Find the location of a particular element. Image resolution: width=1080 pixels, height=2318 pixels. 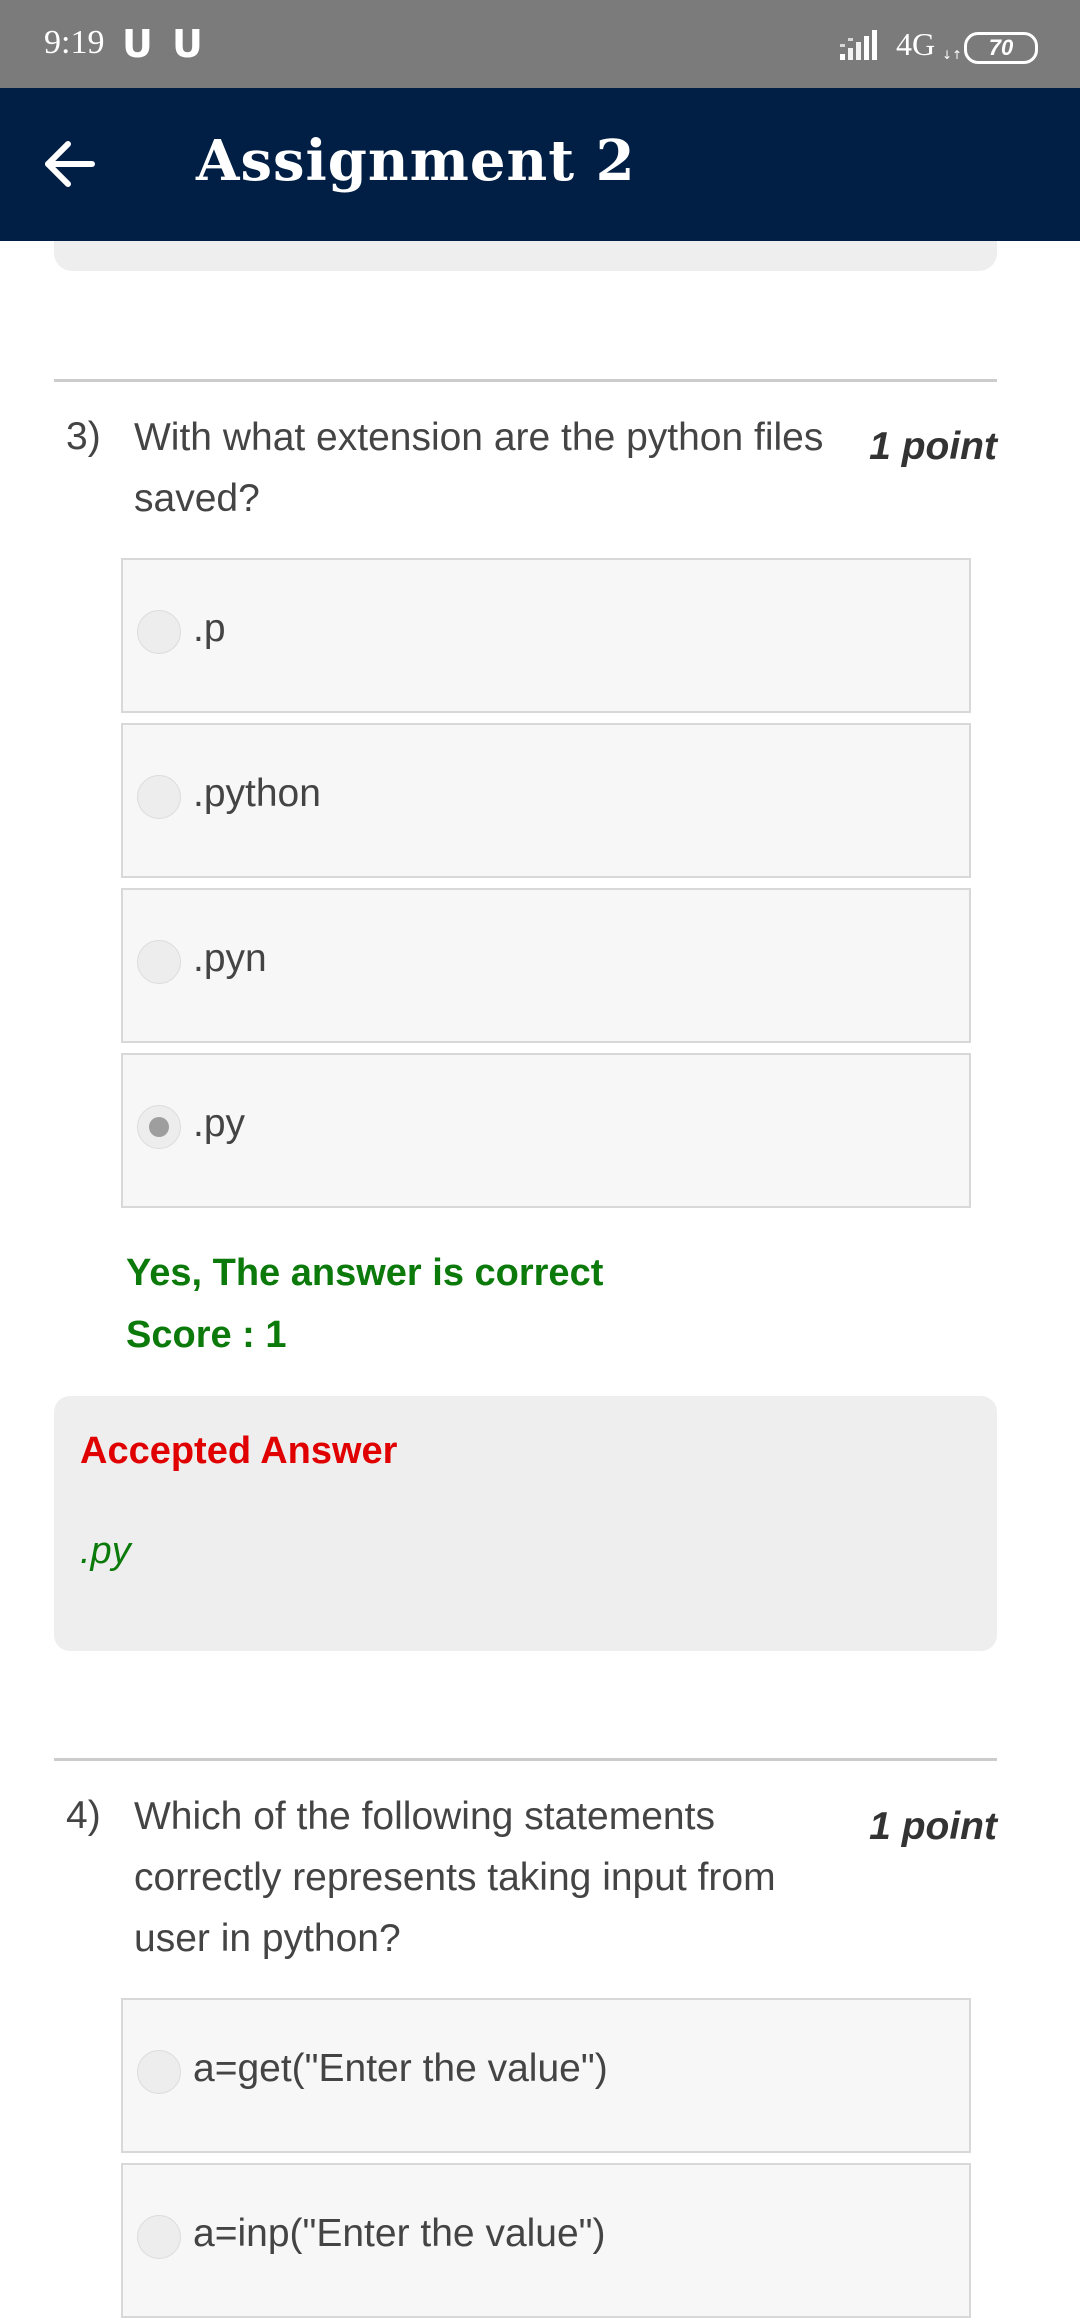

data-activity-icon: ↓↑ is located at coordinates (952, 55).